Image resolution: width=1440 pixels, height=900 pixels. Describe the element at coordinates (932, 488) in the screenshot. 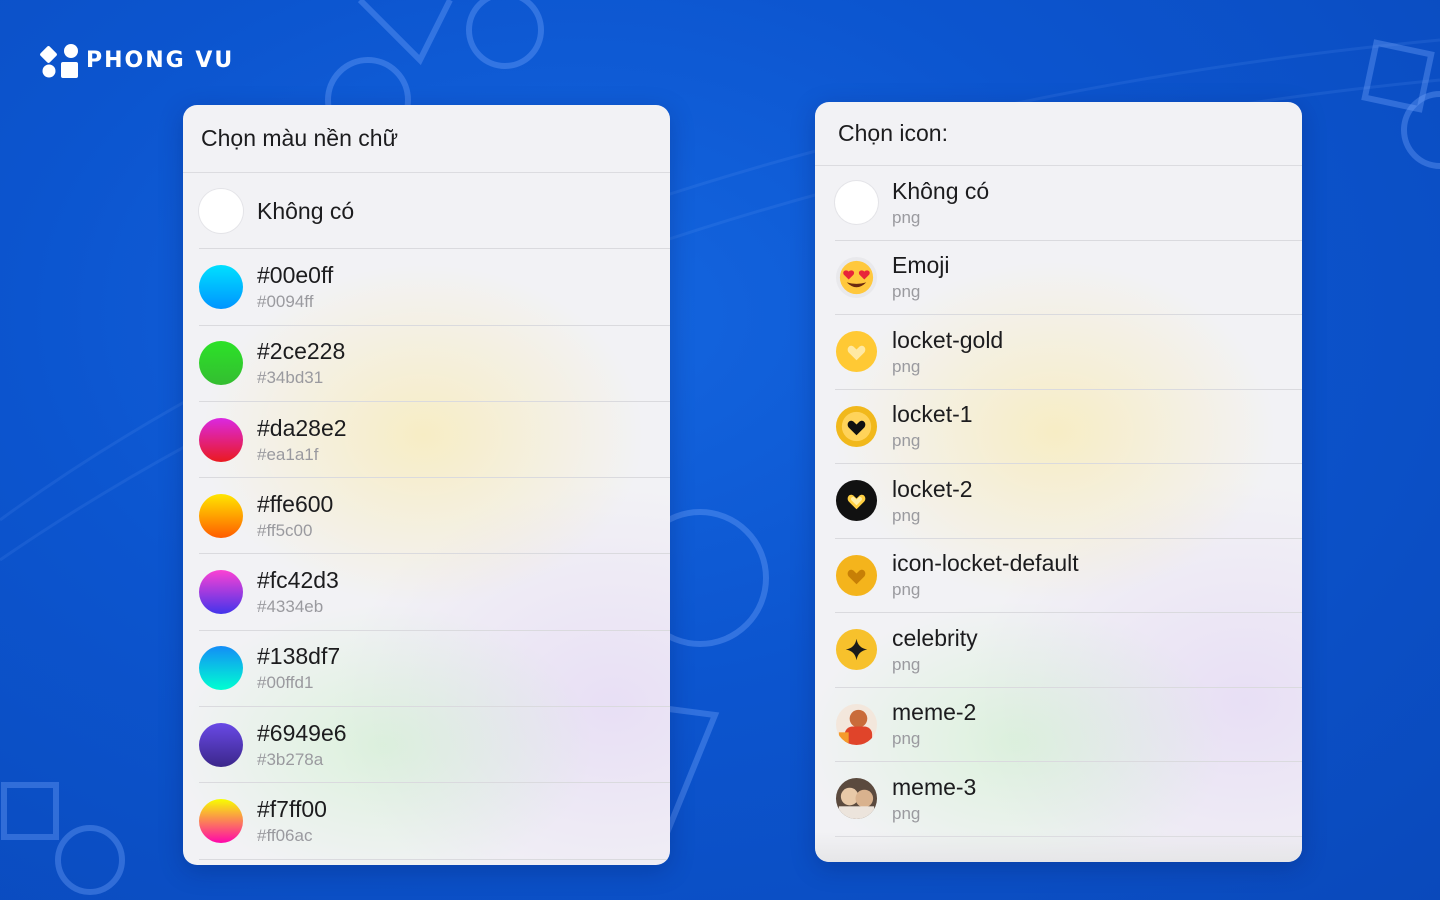

I see `option-label: locket-2` at that location.